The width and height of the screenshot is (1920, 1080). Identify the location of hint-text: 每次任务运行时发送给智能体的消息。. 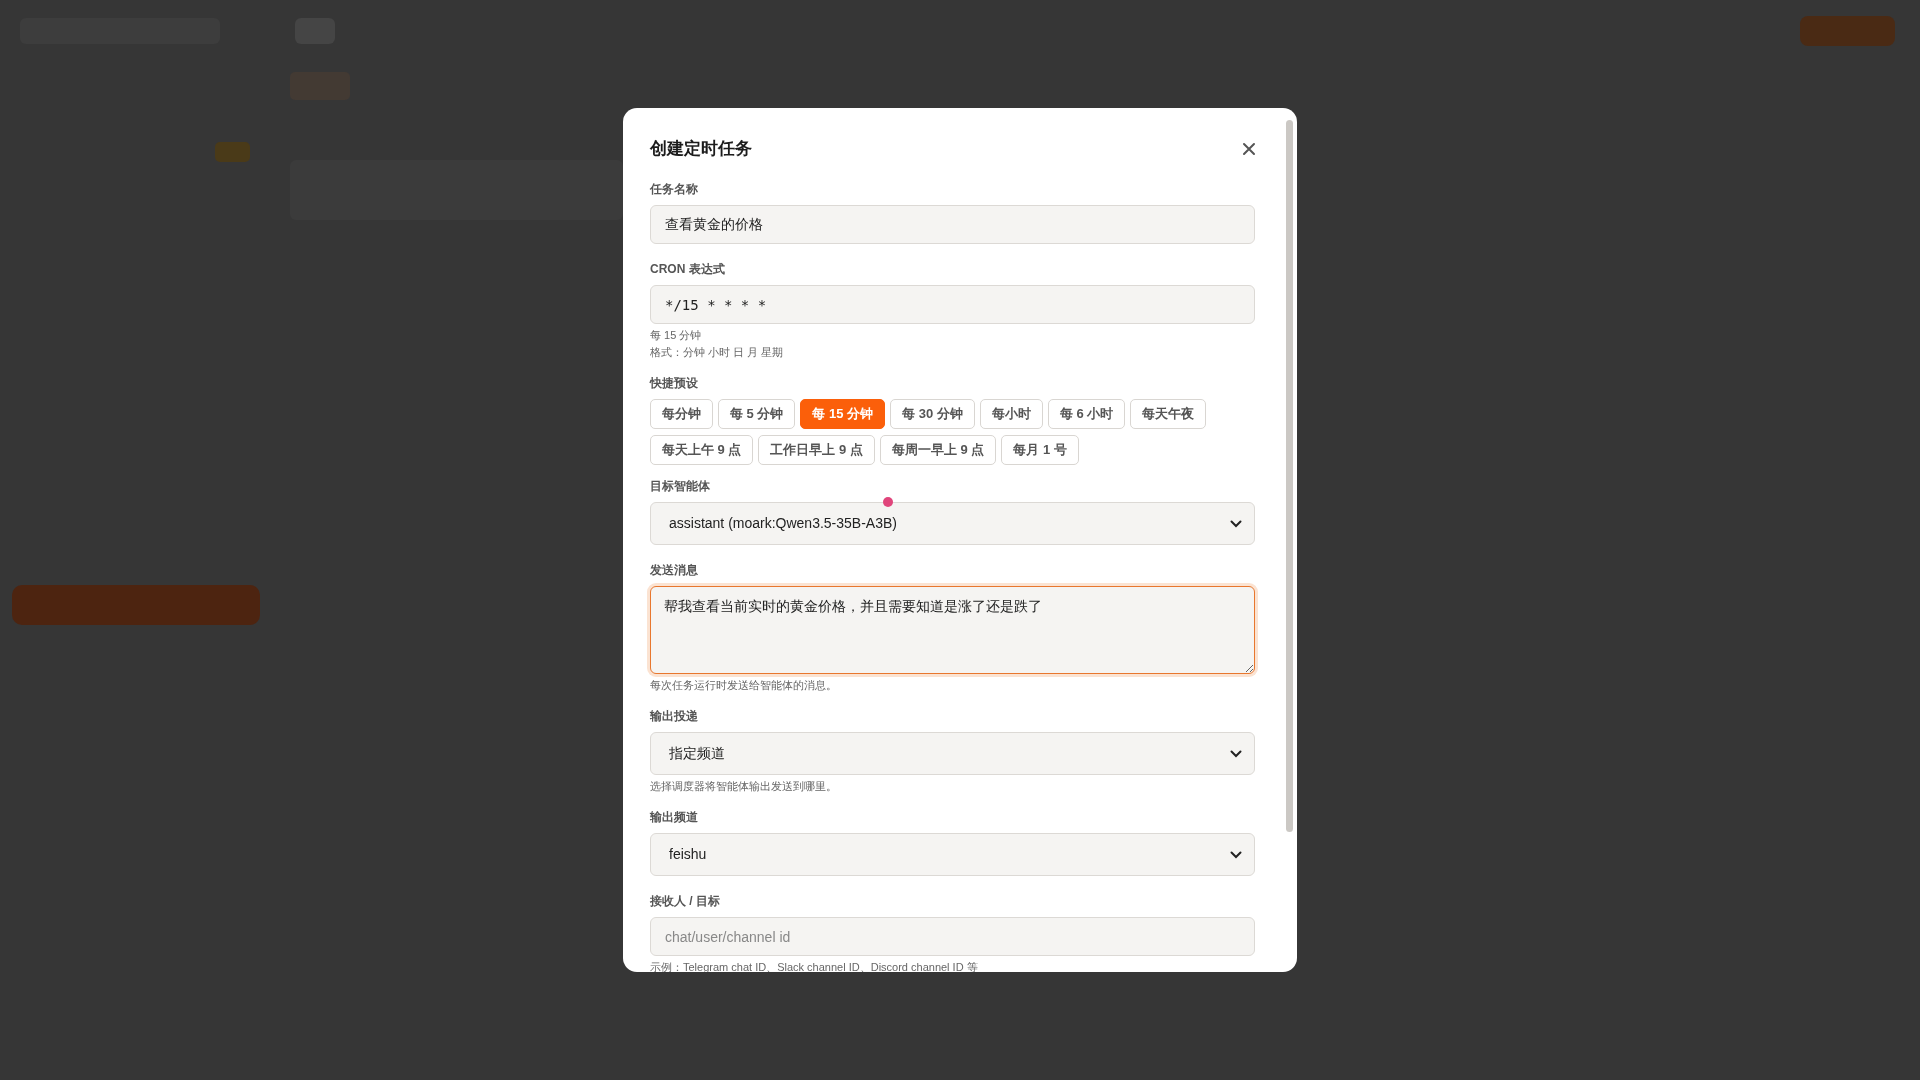
(744, 685).